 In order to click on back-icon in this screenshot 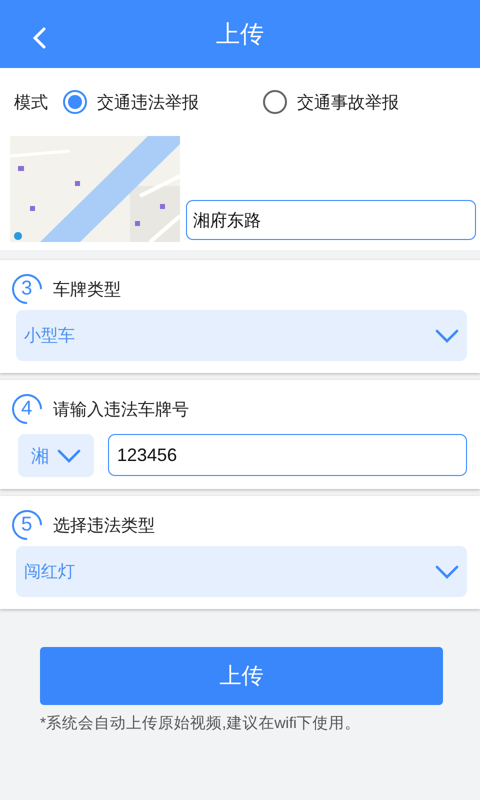, I will do `click(39, 38)`.